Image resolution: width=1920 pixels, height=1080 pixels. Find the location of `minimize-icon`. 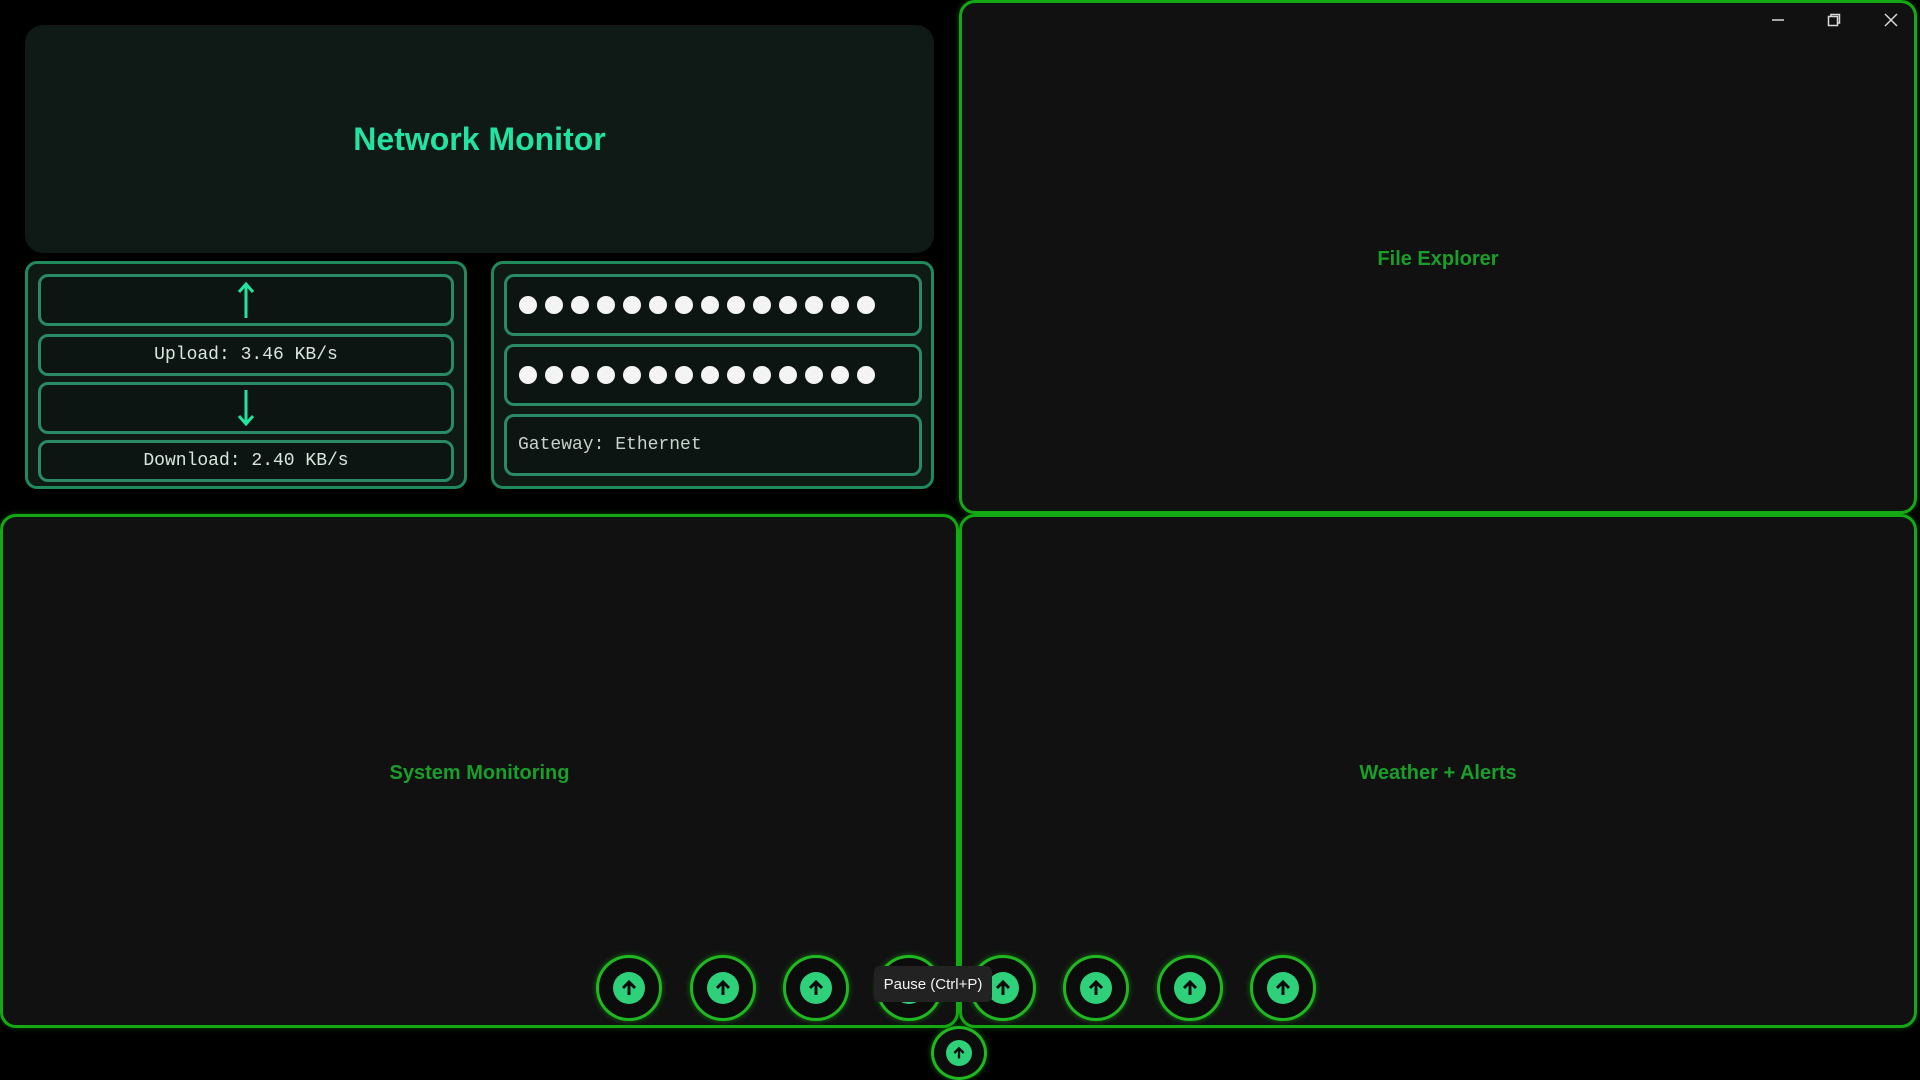

minimize-icon is located at coordinates (1778, 20).